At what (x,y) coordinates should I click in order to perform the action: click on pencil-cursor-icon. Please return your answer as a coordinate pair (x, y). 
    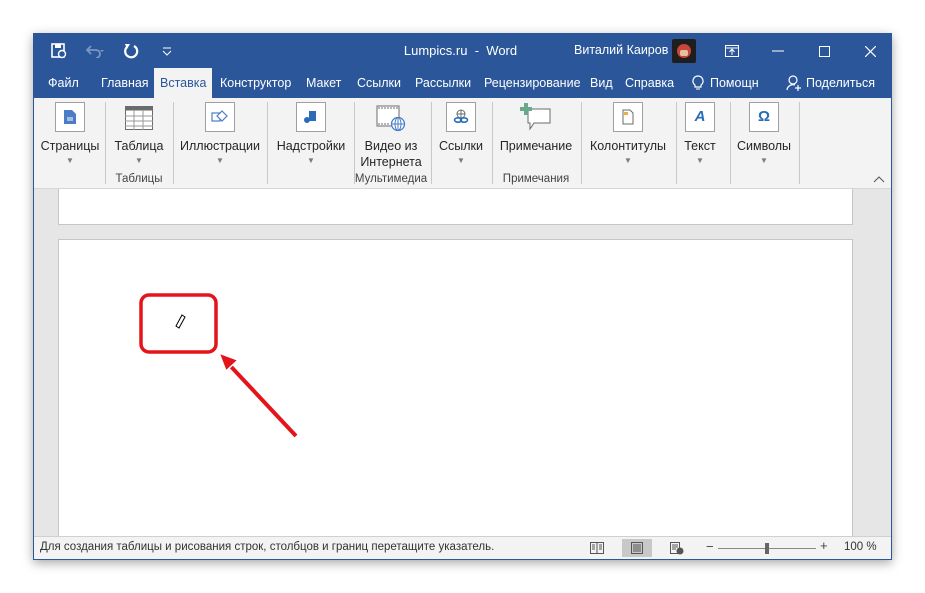
    Looking at the image, I should click on (180, 321).